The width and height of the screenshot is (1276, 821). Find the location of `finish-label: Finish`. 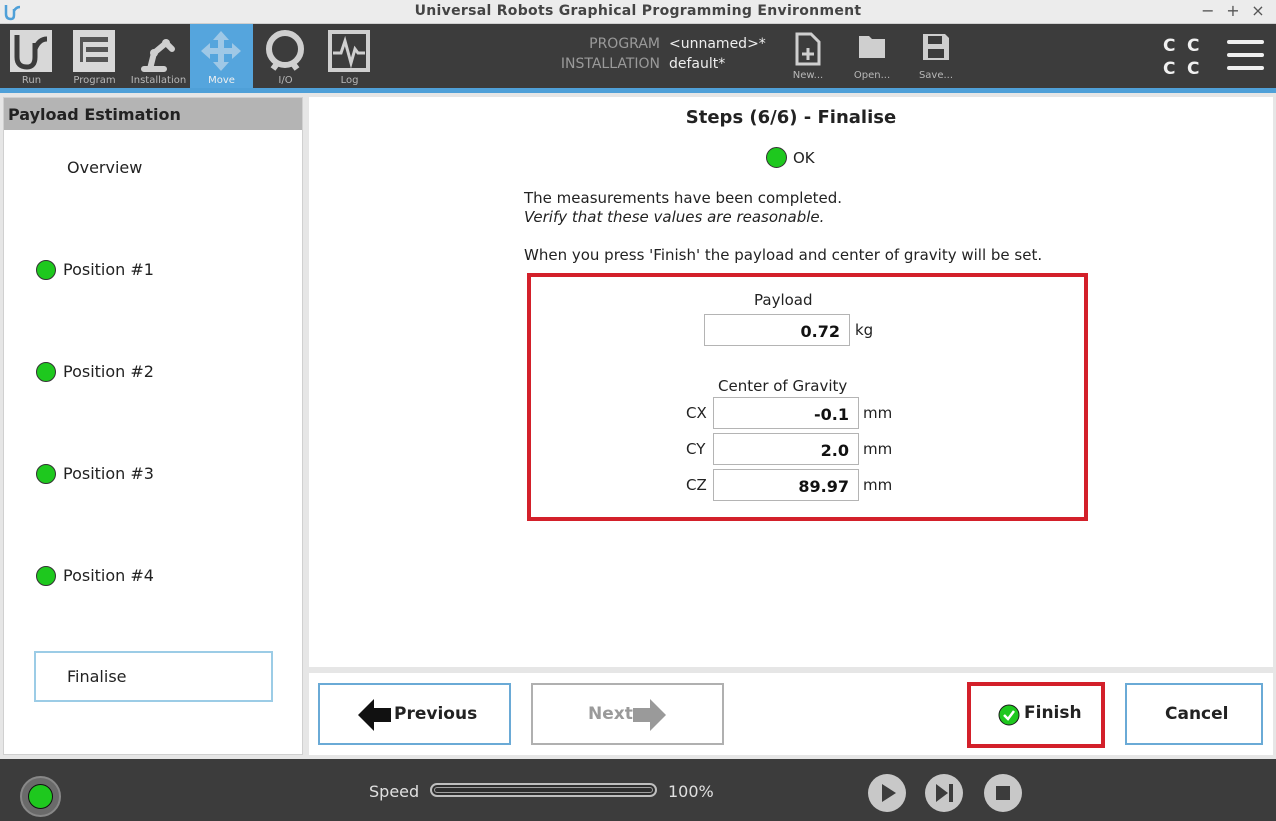

finish-label: Finish is located at coordinates (1053, 713).